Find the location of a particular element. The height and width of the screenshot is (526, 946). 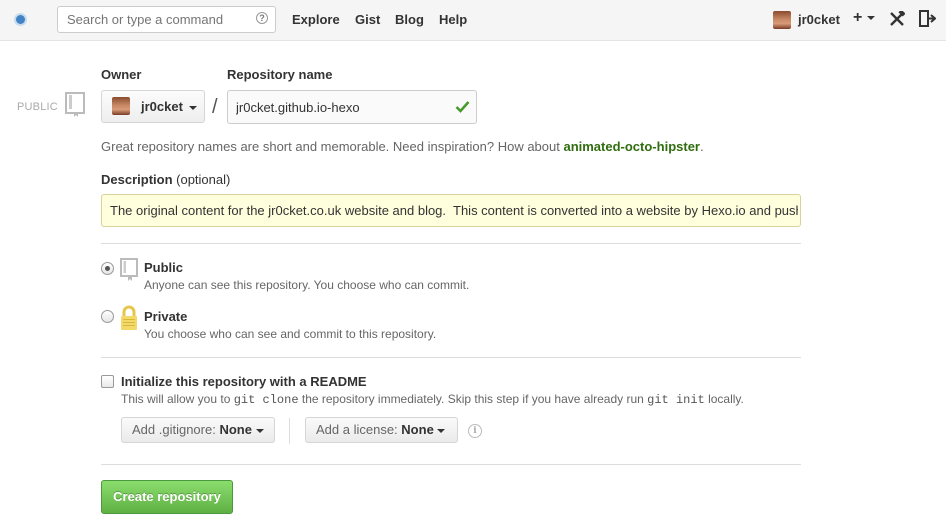

nav-gist: Gist is located at coordinates (367, 19).